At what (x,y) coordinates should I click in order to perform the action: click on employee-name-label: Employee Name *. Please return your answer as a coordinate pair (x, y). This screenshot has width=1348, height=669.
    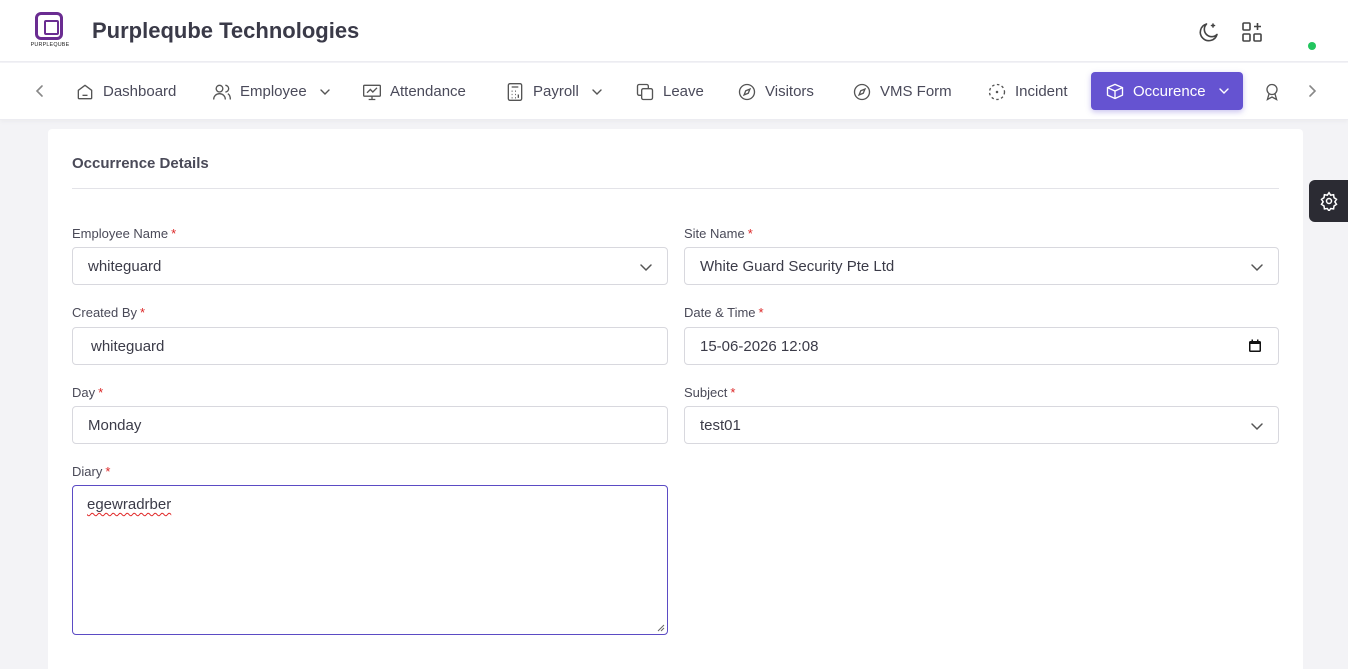
    Looking at the image, I should click on (124, 233).